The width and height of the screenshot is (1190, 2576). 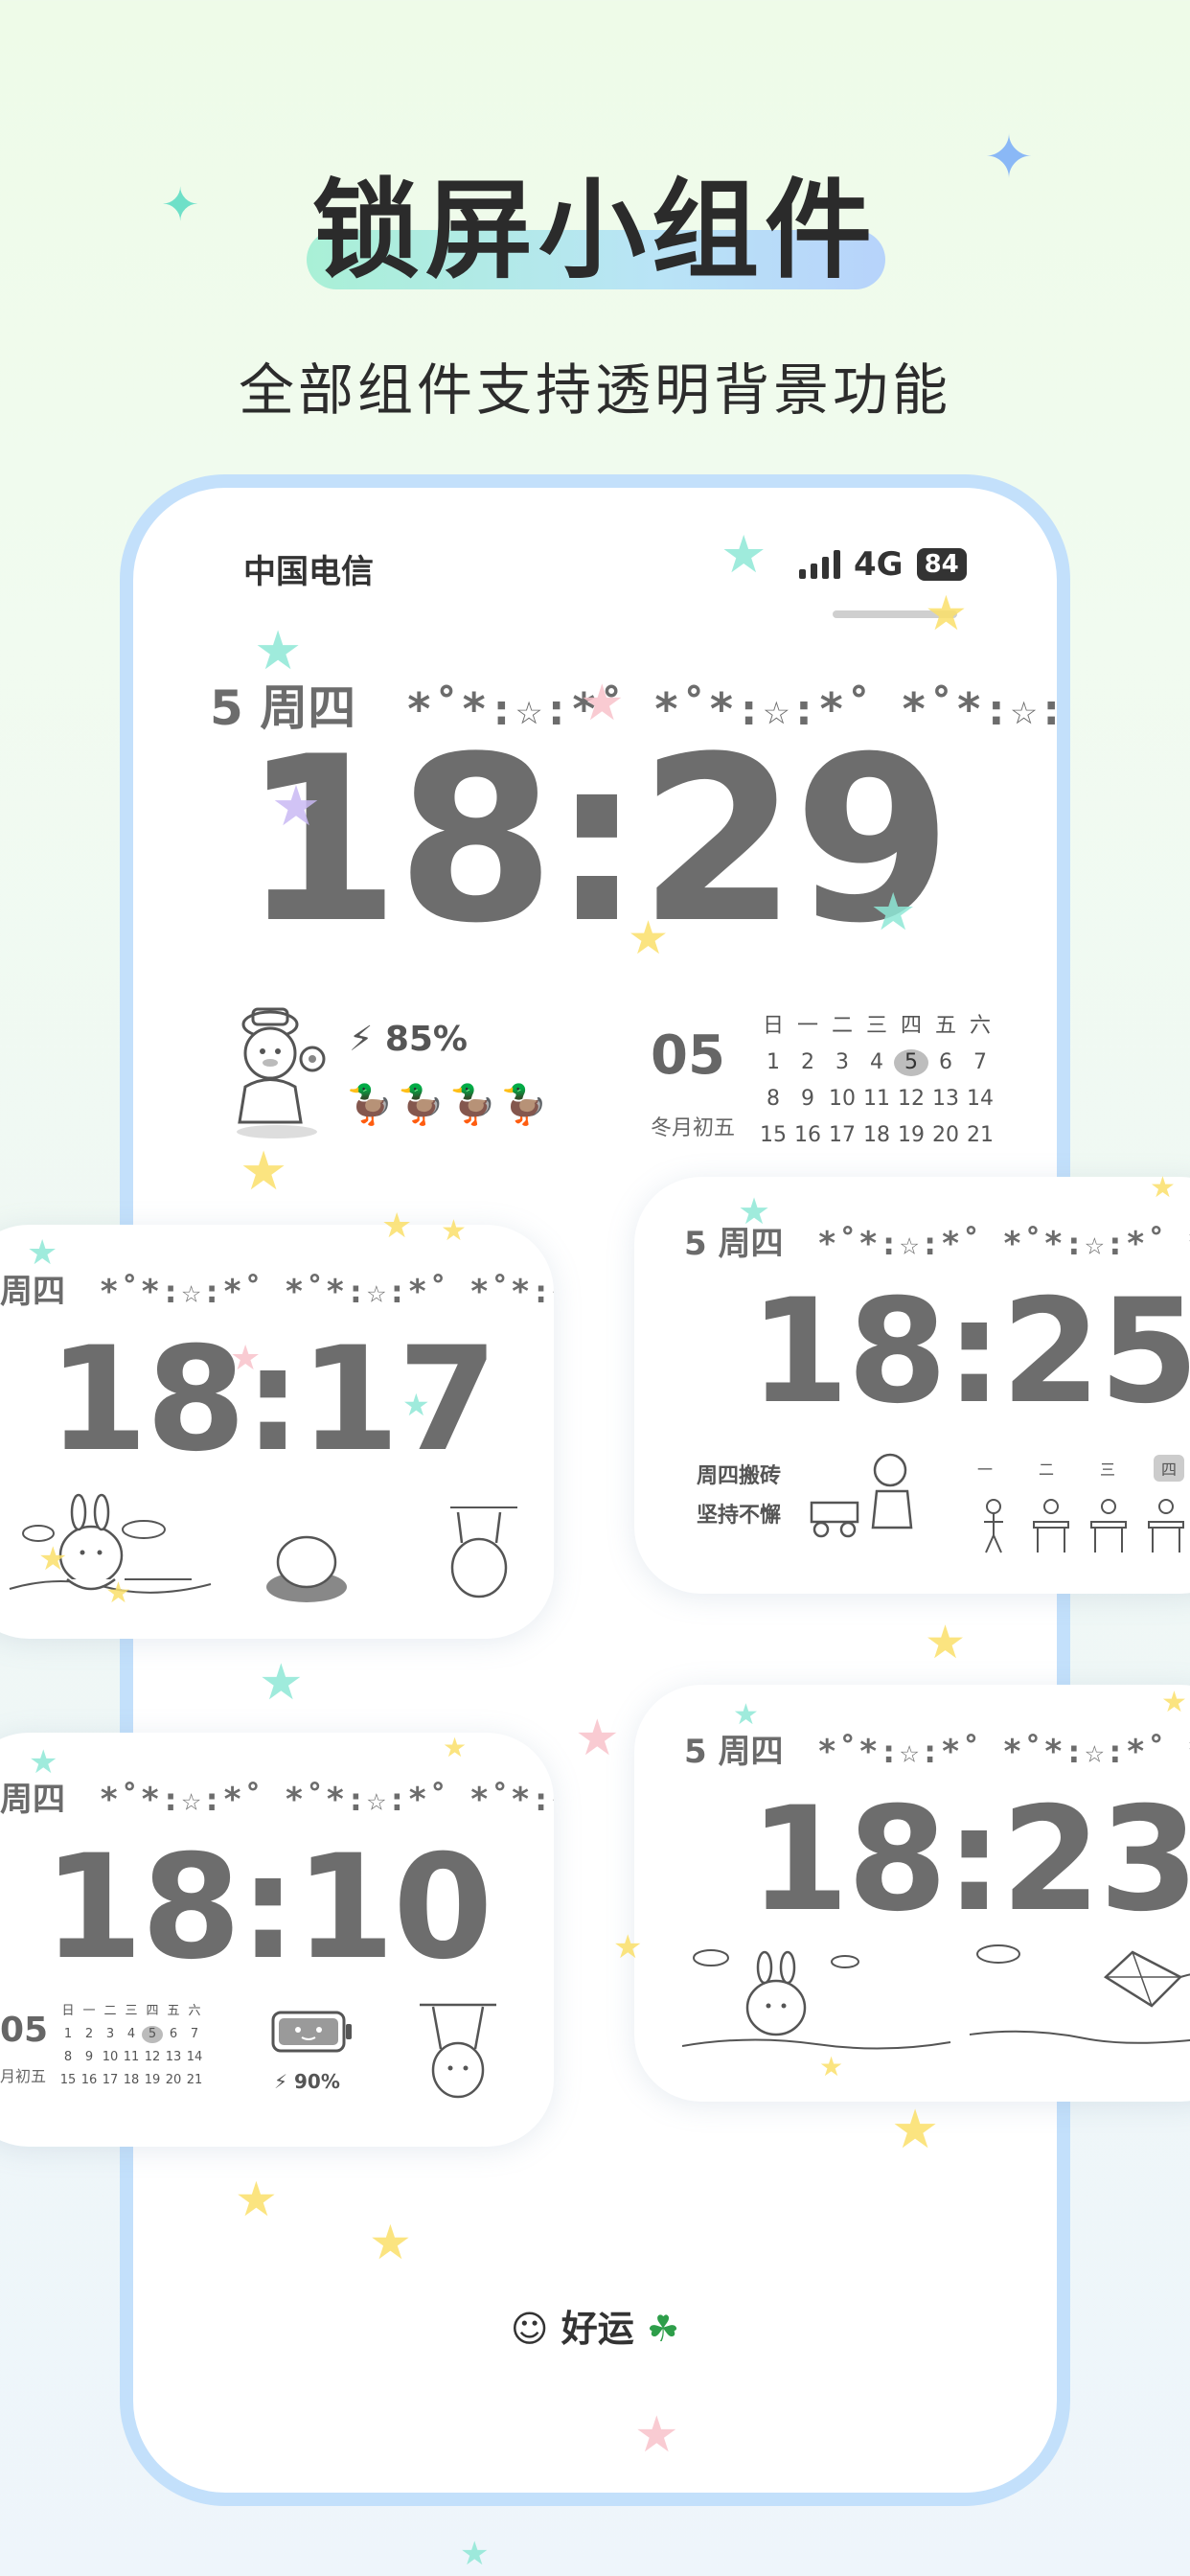 What do you see at coordinates (740, 1516) in the screenshot?
I see `widget-caption-2: 坚持不懈` at bounding box center [740, 1516].